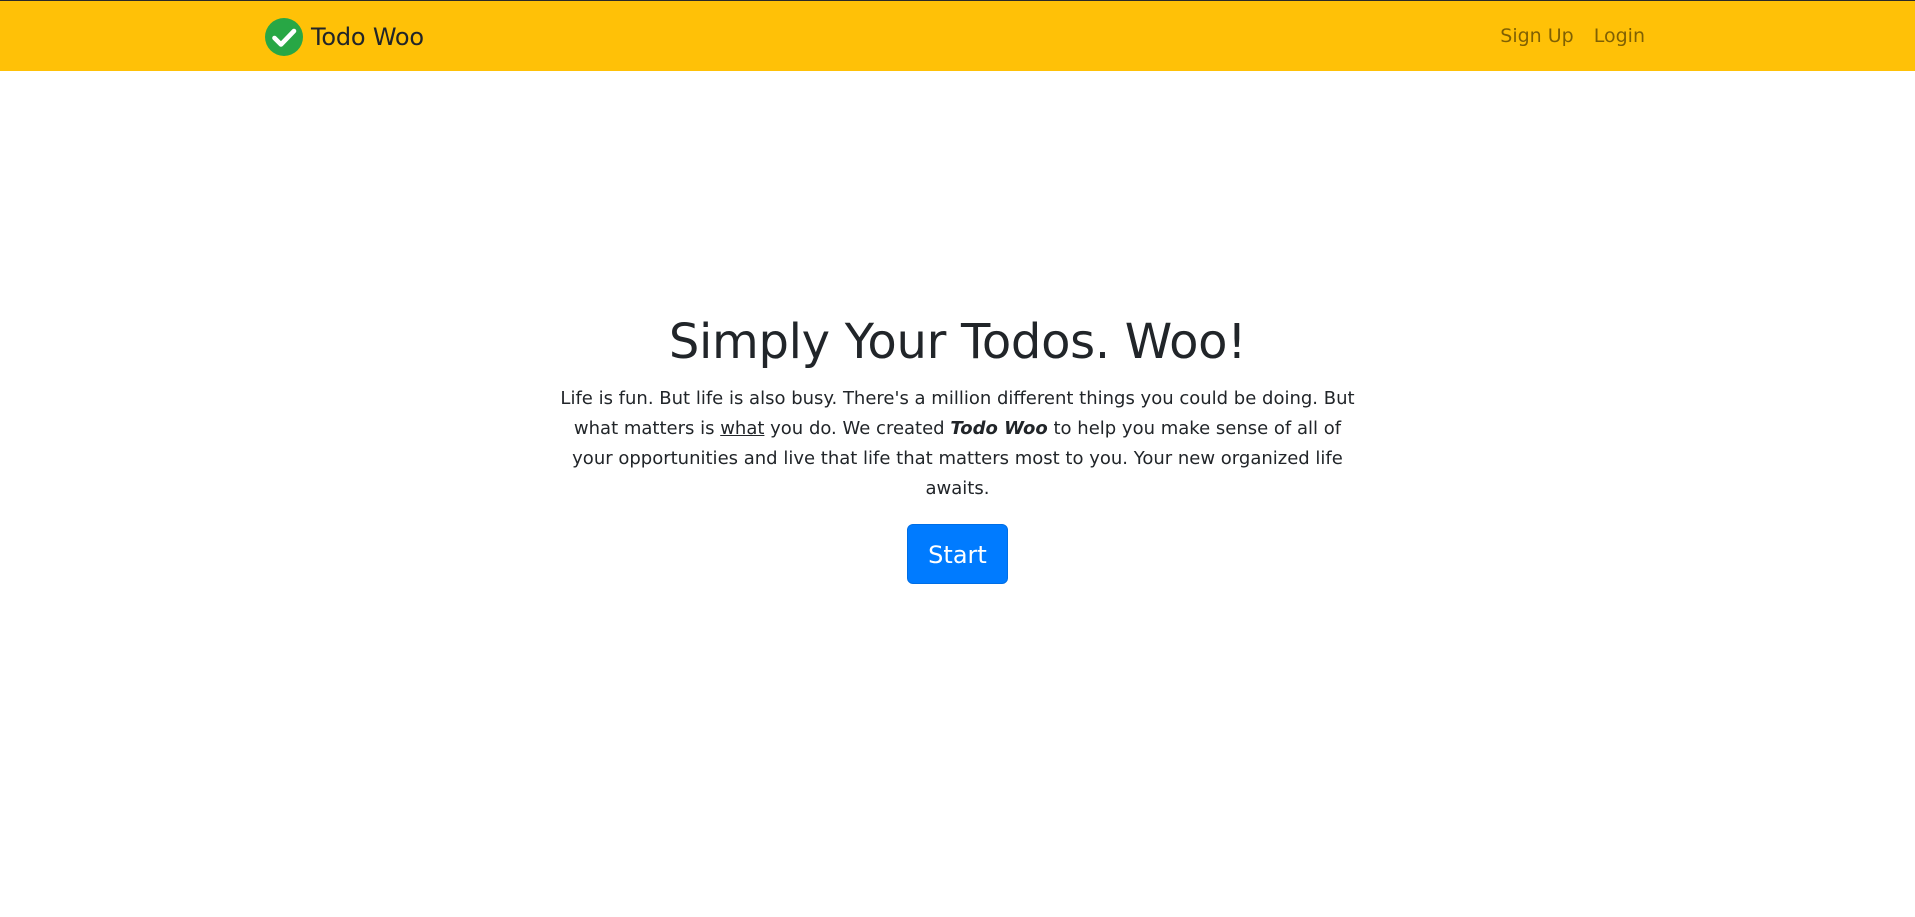 Image resolution: width=1915 pixels, height=917 pixels. I want to click on brand-link: Todo Woo, so click(344, 37).